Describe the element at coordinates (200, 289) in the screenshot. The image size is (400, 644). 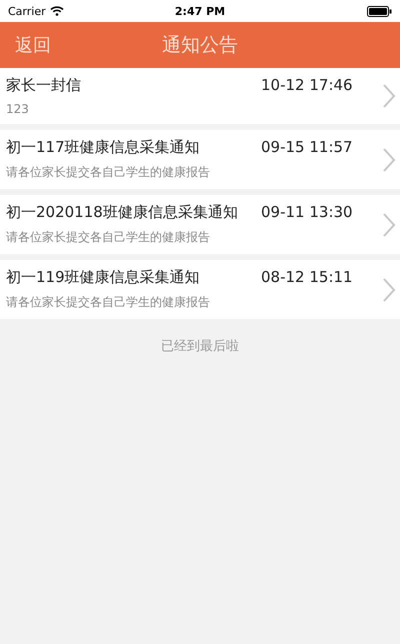
I see `notice-row: 初一119班健康信息采集通知 08-12 15:11 请各位家长提交各自己学生的健康报告` at that location.